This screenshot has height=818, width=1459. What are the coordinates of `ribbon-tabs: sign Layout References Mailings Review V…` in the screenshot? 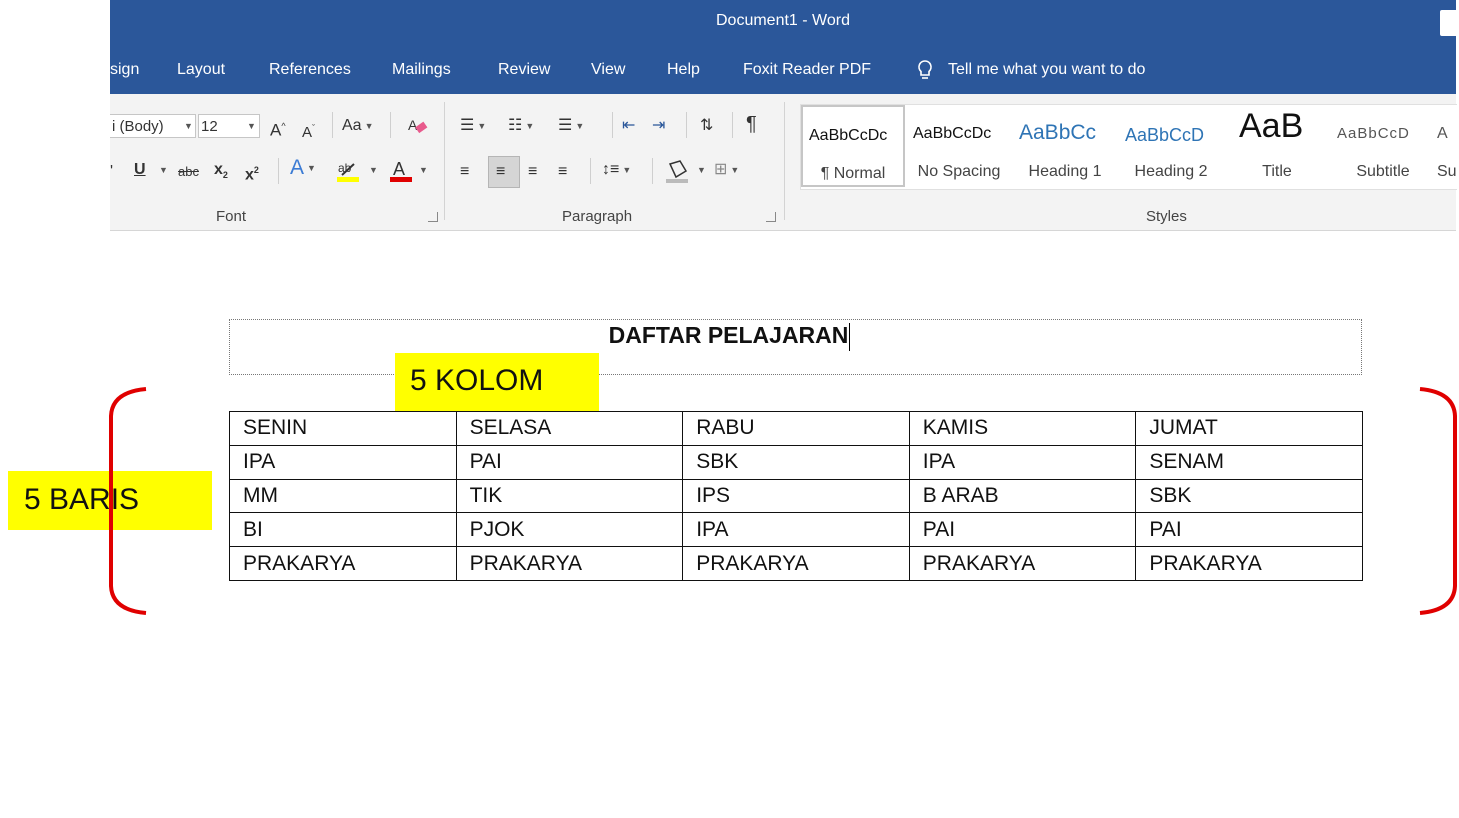 It's located at (783, 71).